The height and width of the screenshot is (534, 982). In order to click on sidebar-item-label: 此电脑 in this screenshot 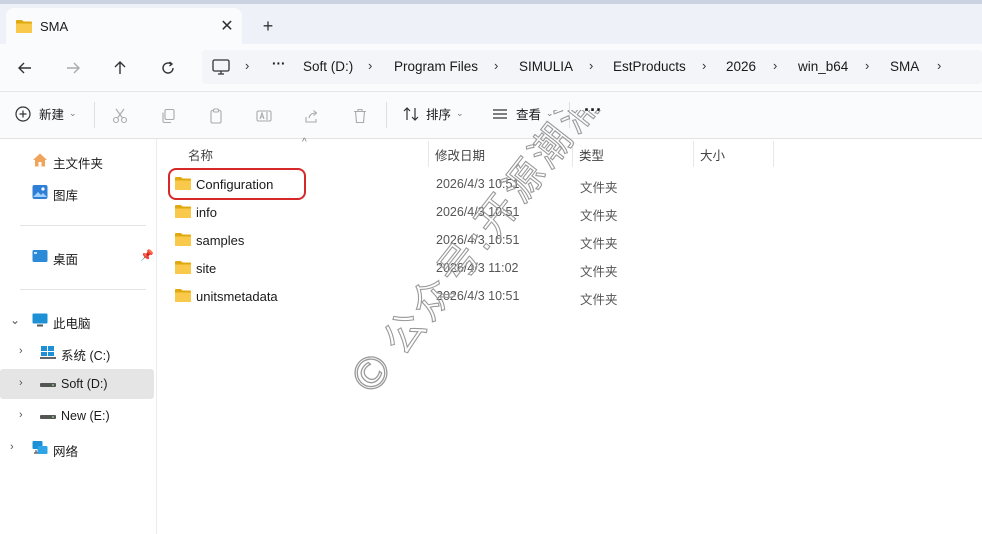, I will do `click(72, 324)`.